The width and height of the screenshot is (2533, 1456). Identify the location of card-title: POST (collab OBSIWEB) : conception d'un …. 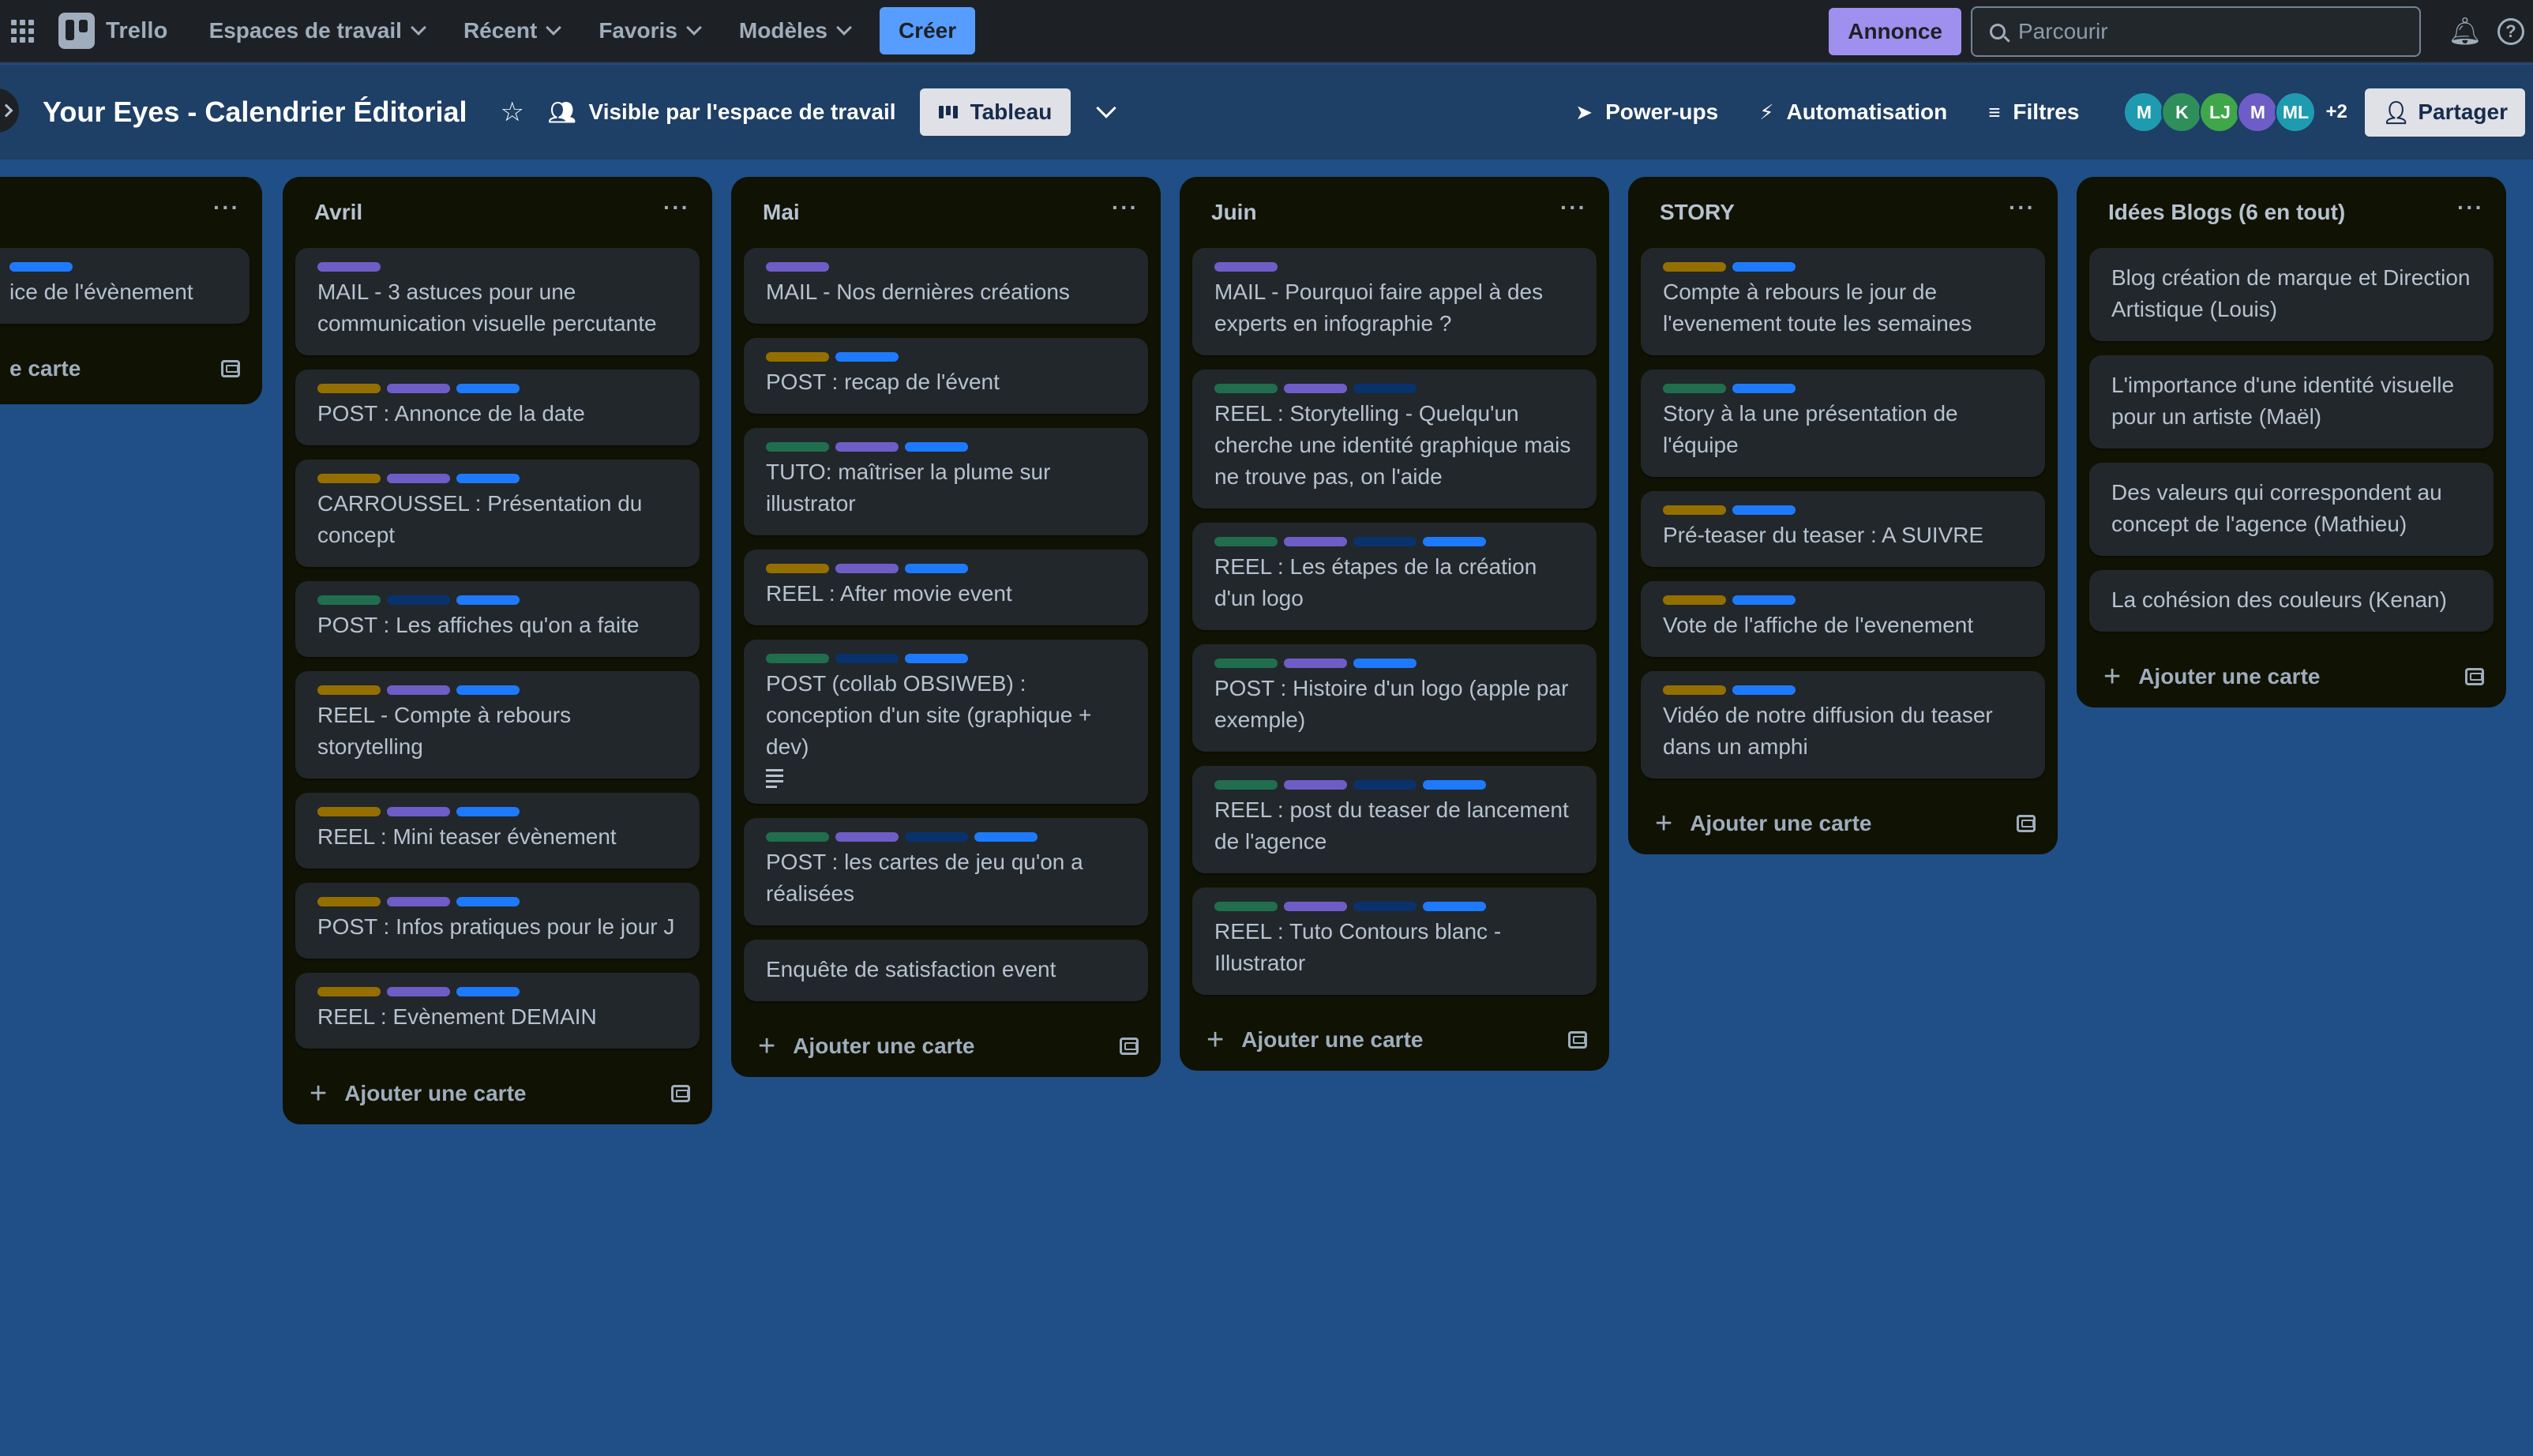
(929, 715).